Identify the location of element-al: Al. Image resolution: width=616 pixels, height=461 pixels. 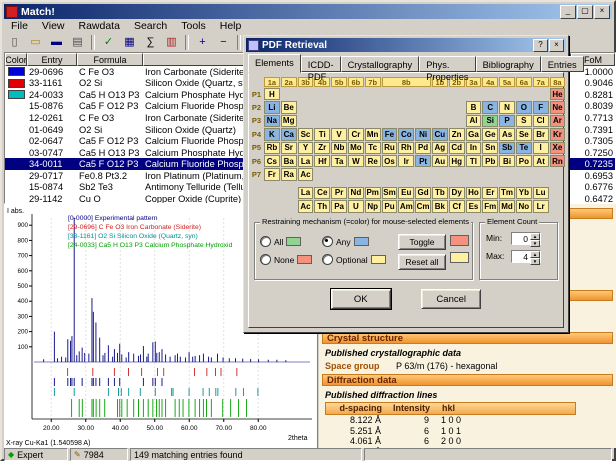
(473, 121).